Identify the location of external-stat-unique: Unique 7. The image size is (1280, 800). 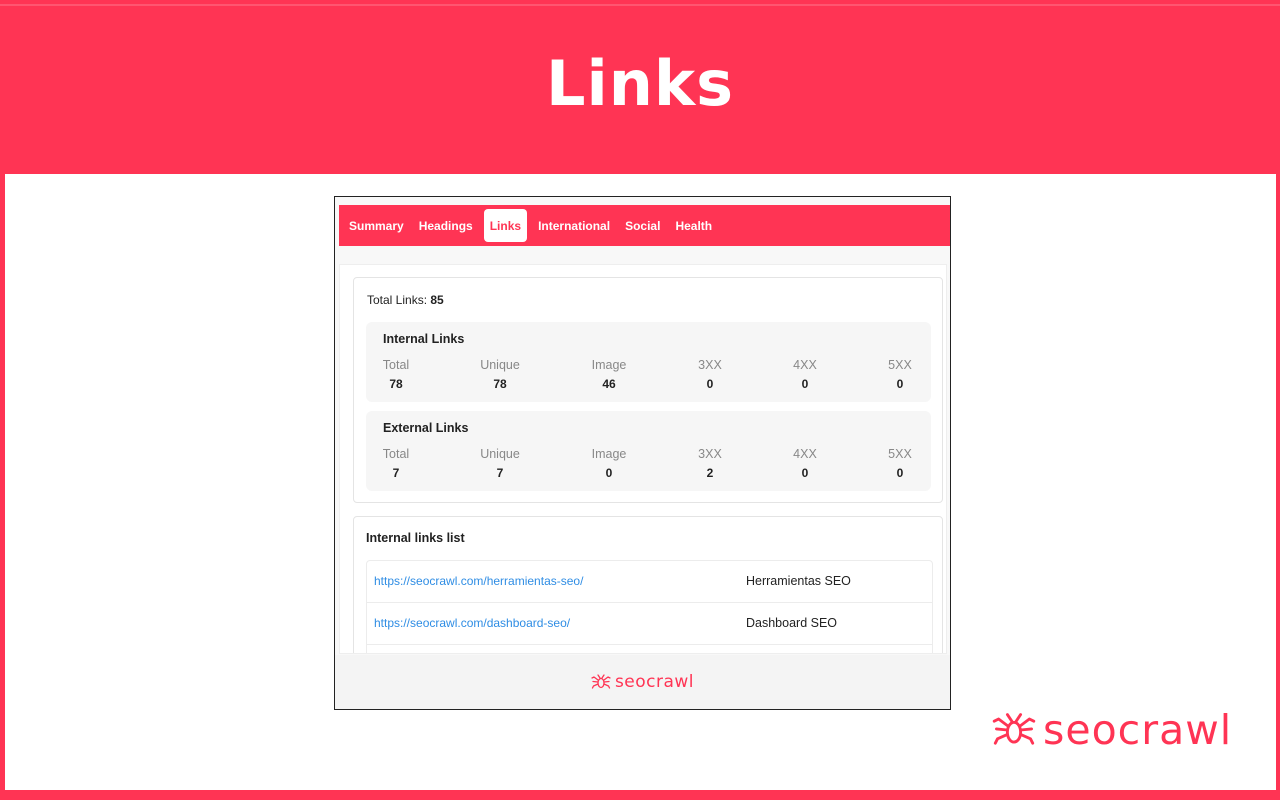
(500, 463).